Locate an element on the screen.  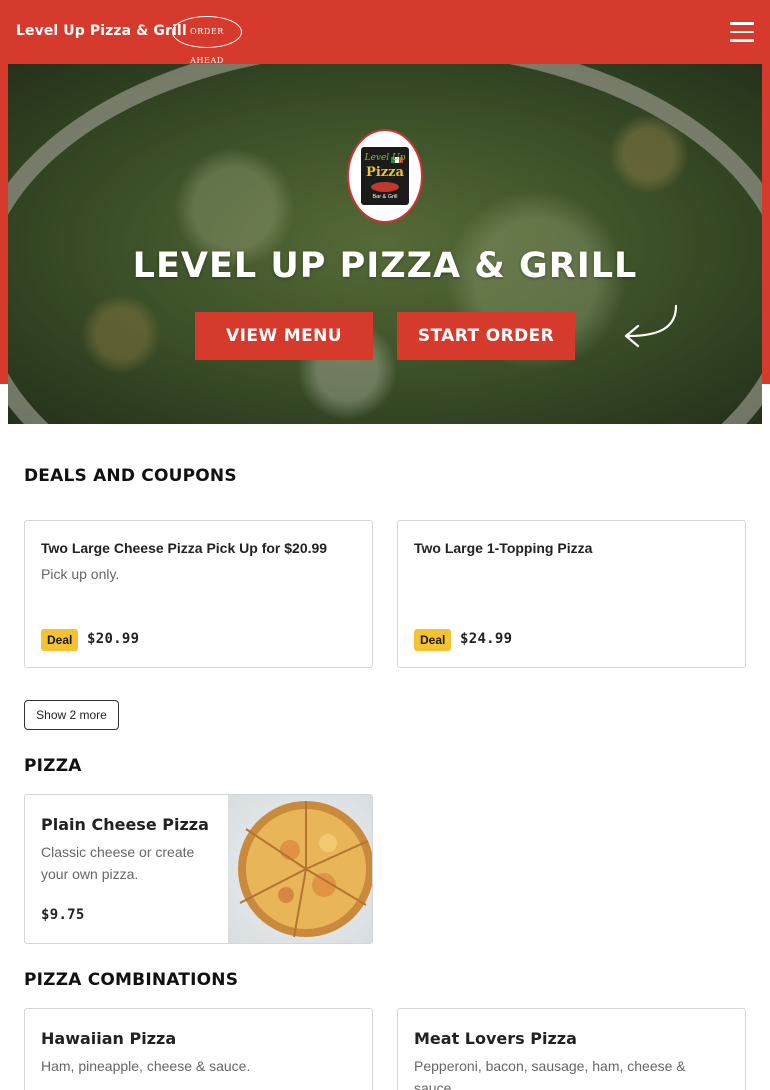
cheese-pizza-image is located at coordinates (300, 869).